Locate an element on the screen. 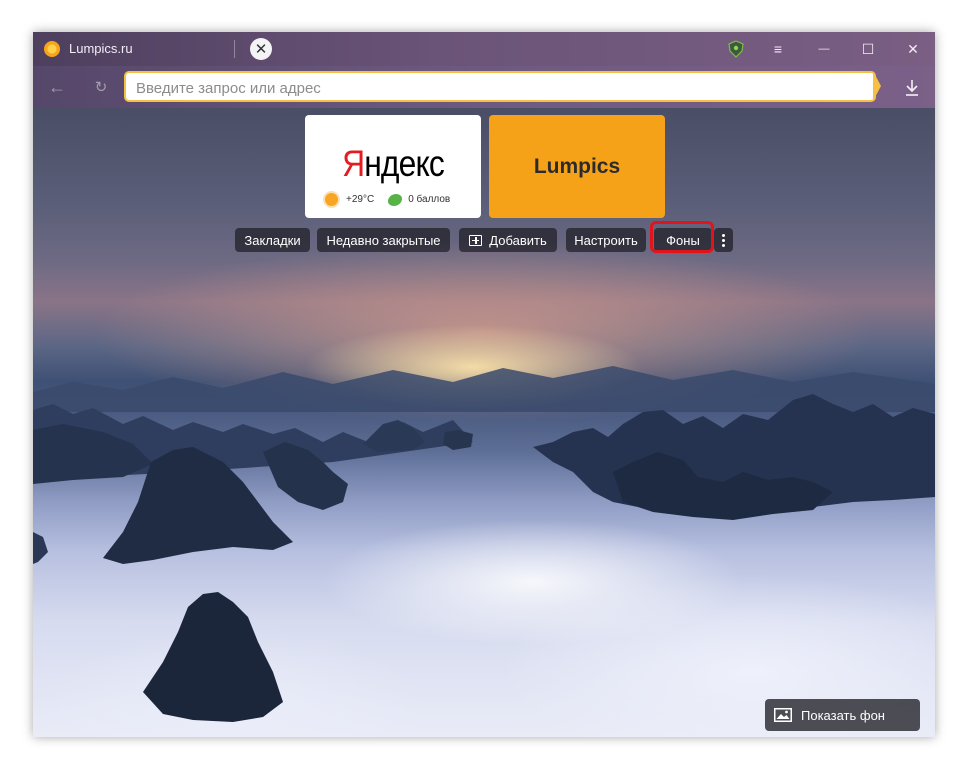 Image resolution: width=967 pixels, height=769 pixels. more-options-button is located at coordinates (723, 240).